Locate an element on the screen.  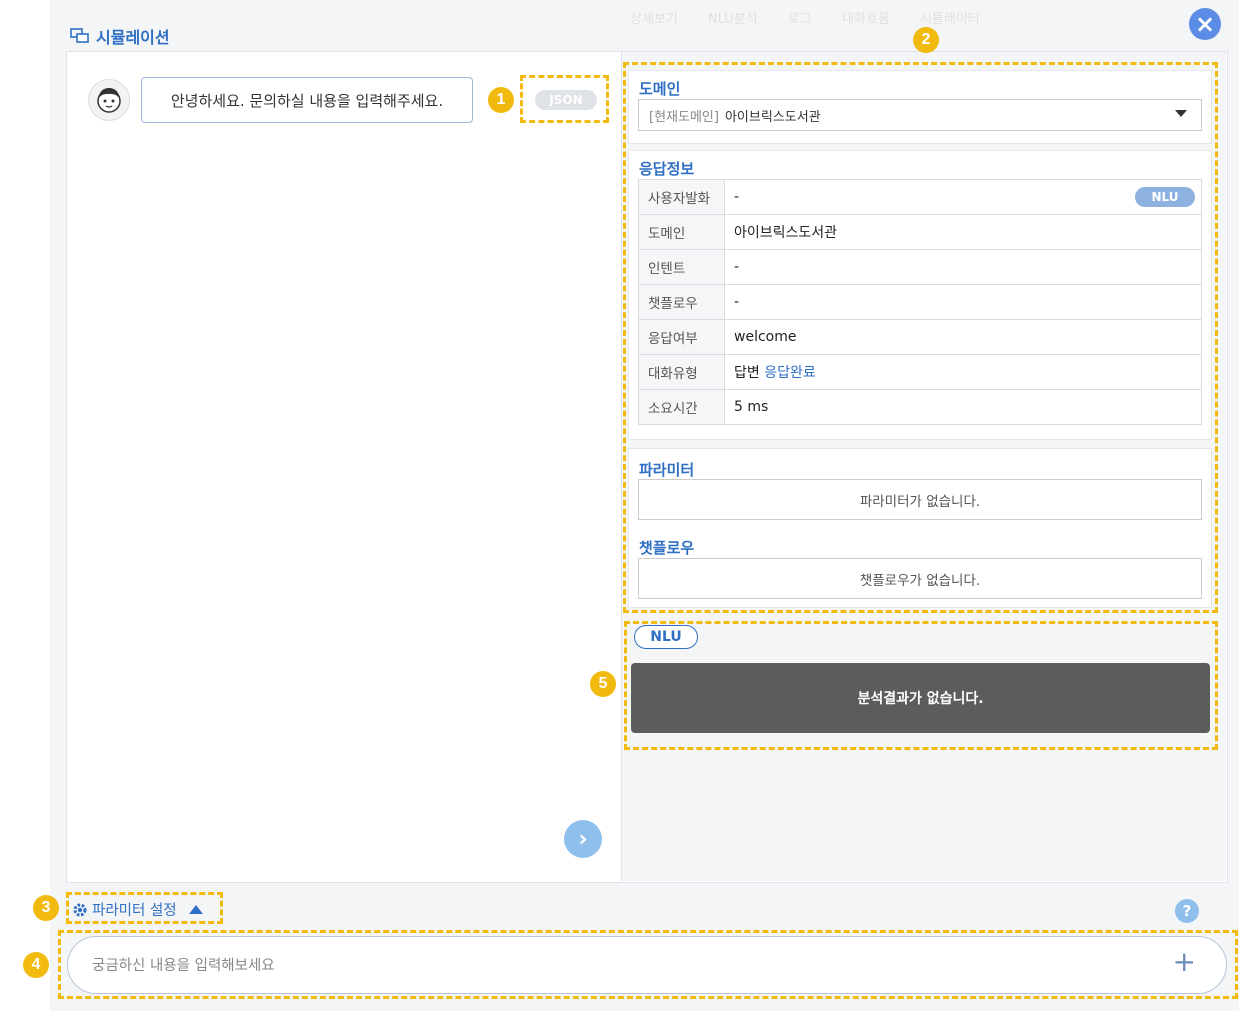
question-icon: ? is located at coordinates (1187, 911).